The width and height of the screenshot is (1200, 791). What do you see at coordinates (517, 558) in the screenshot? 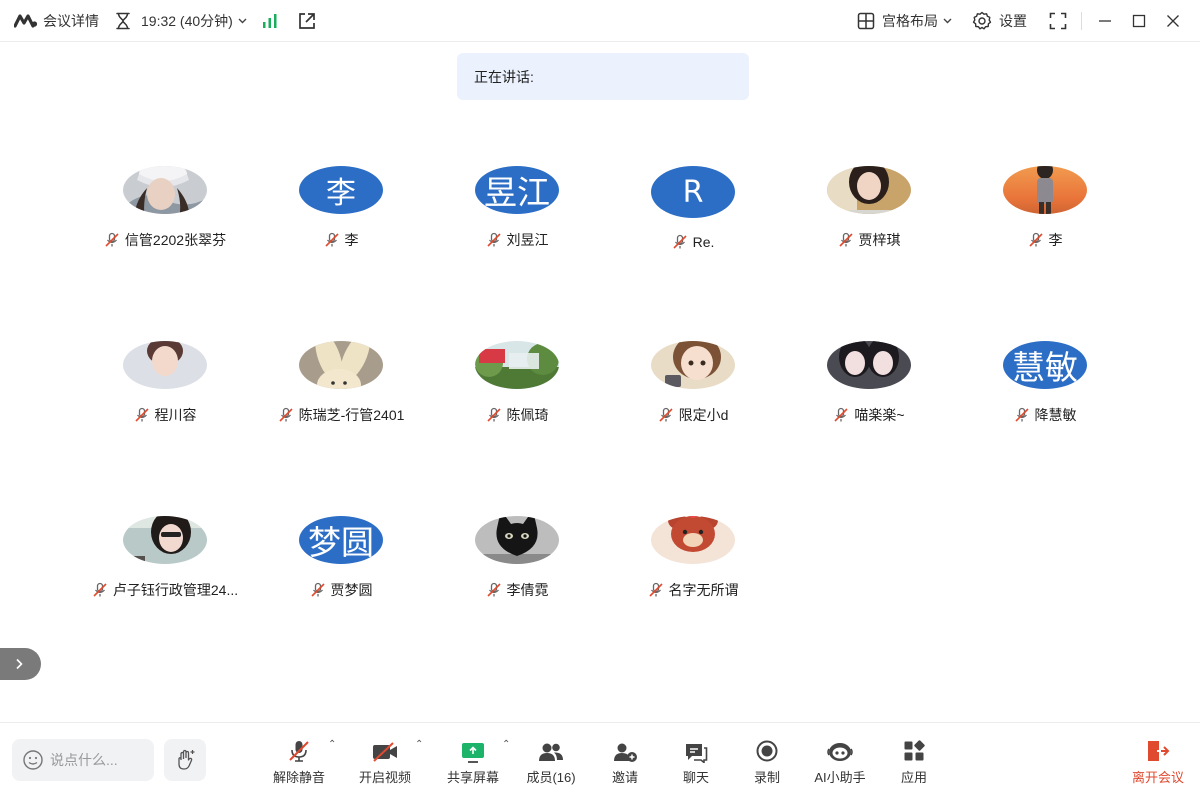
I see `participant-tile: 李倩霓` at bounding box center [517, 558].